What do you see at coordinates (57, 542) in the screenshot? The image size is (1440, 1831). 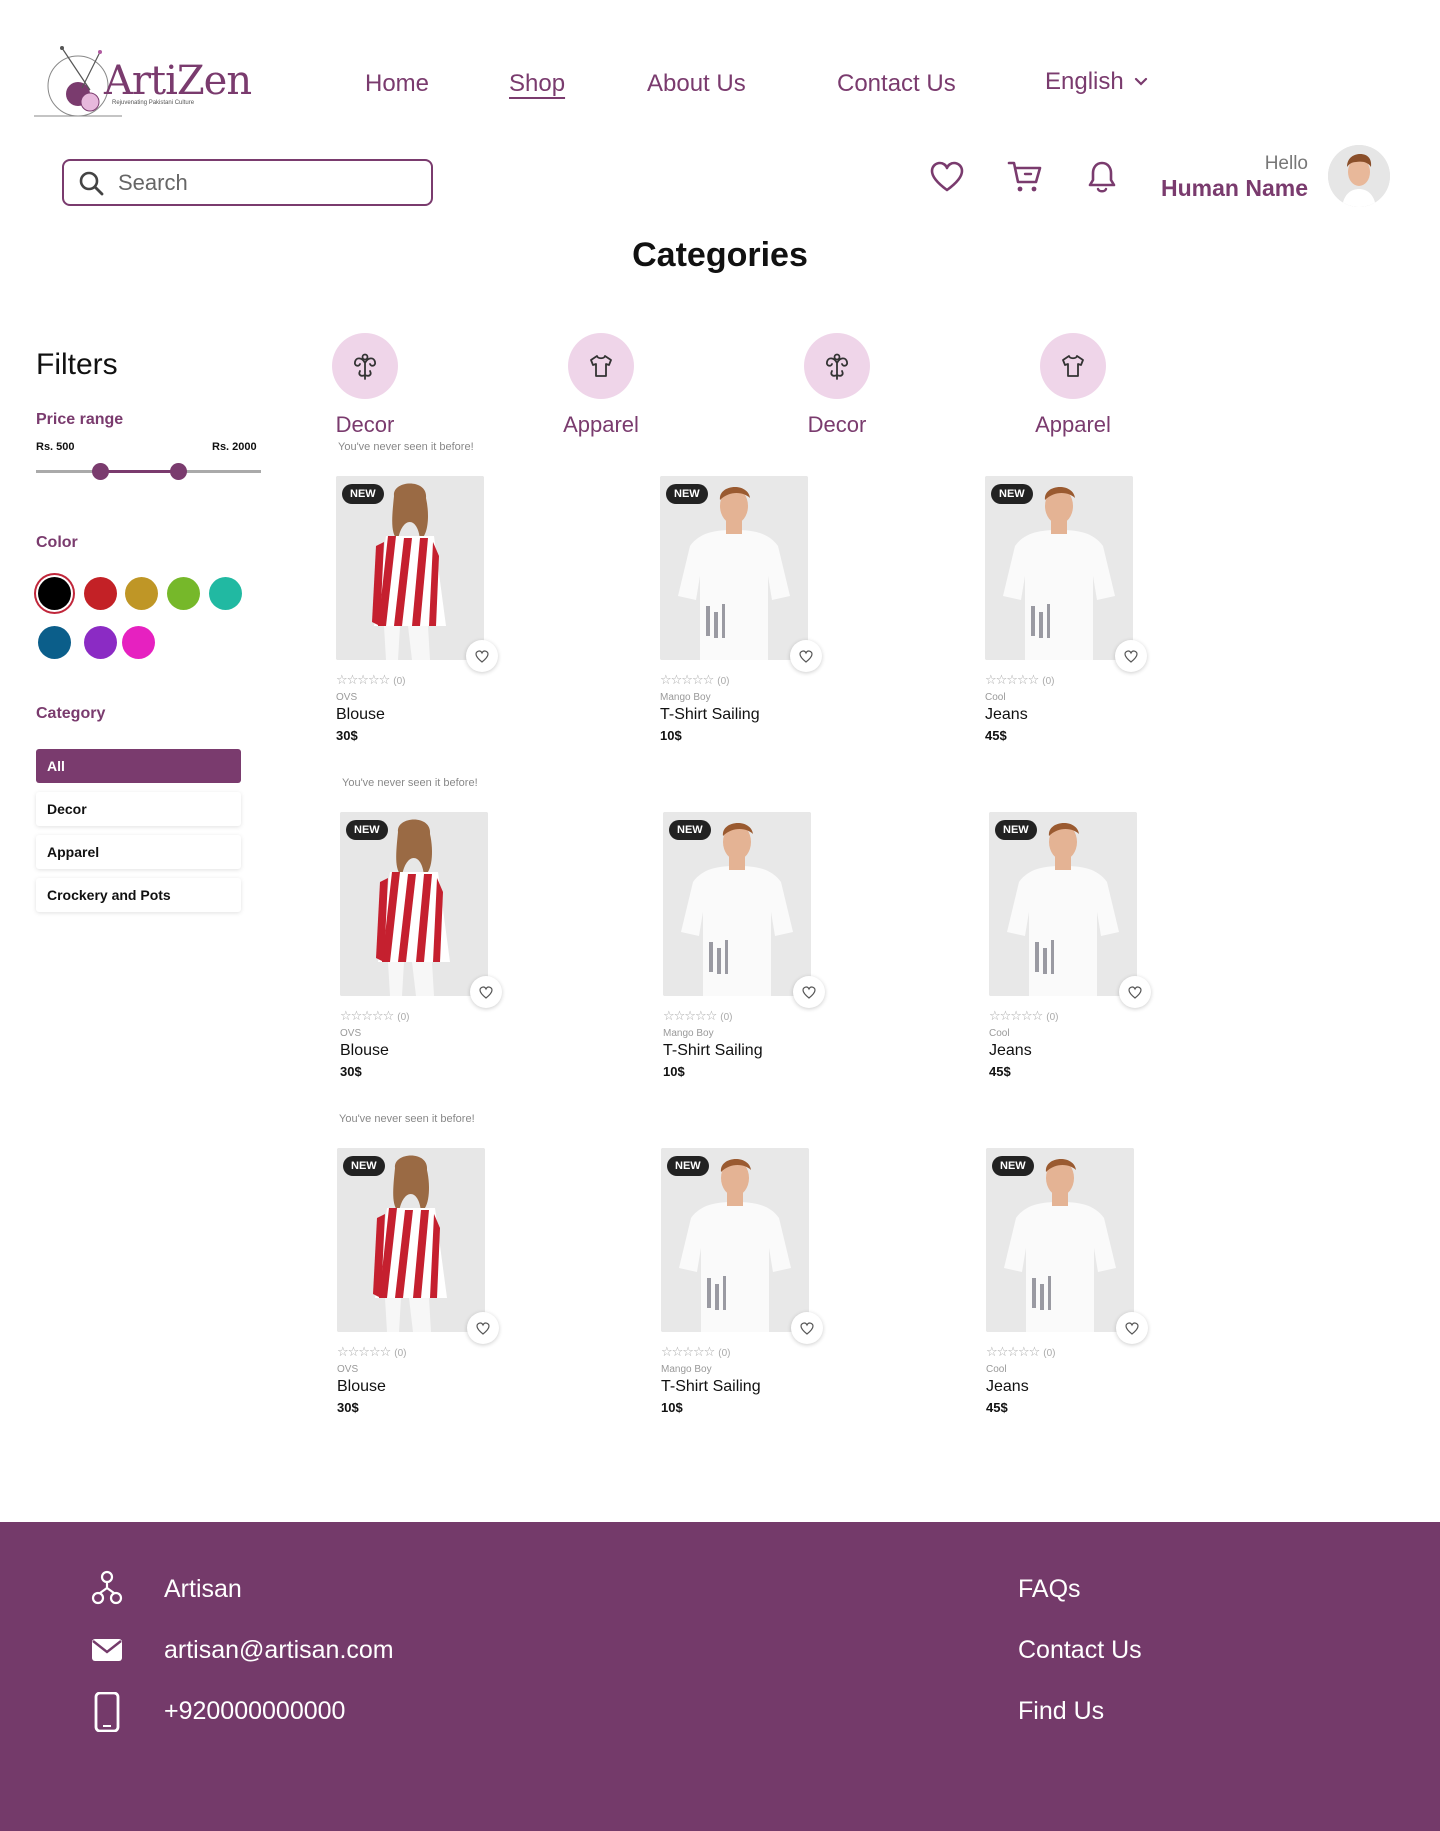 I see `color-label: Color` at bounding box center [57, 542].